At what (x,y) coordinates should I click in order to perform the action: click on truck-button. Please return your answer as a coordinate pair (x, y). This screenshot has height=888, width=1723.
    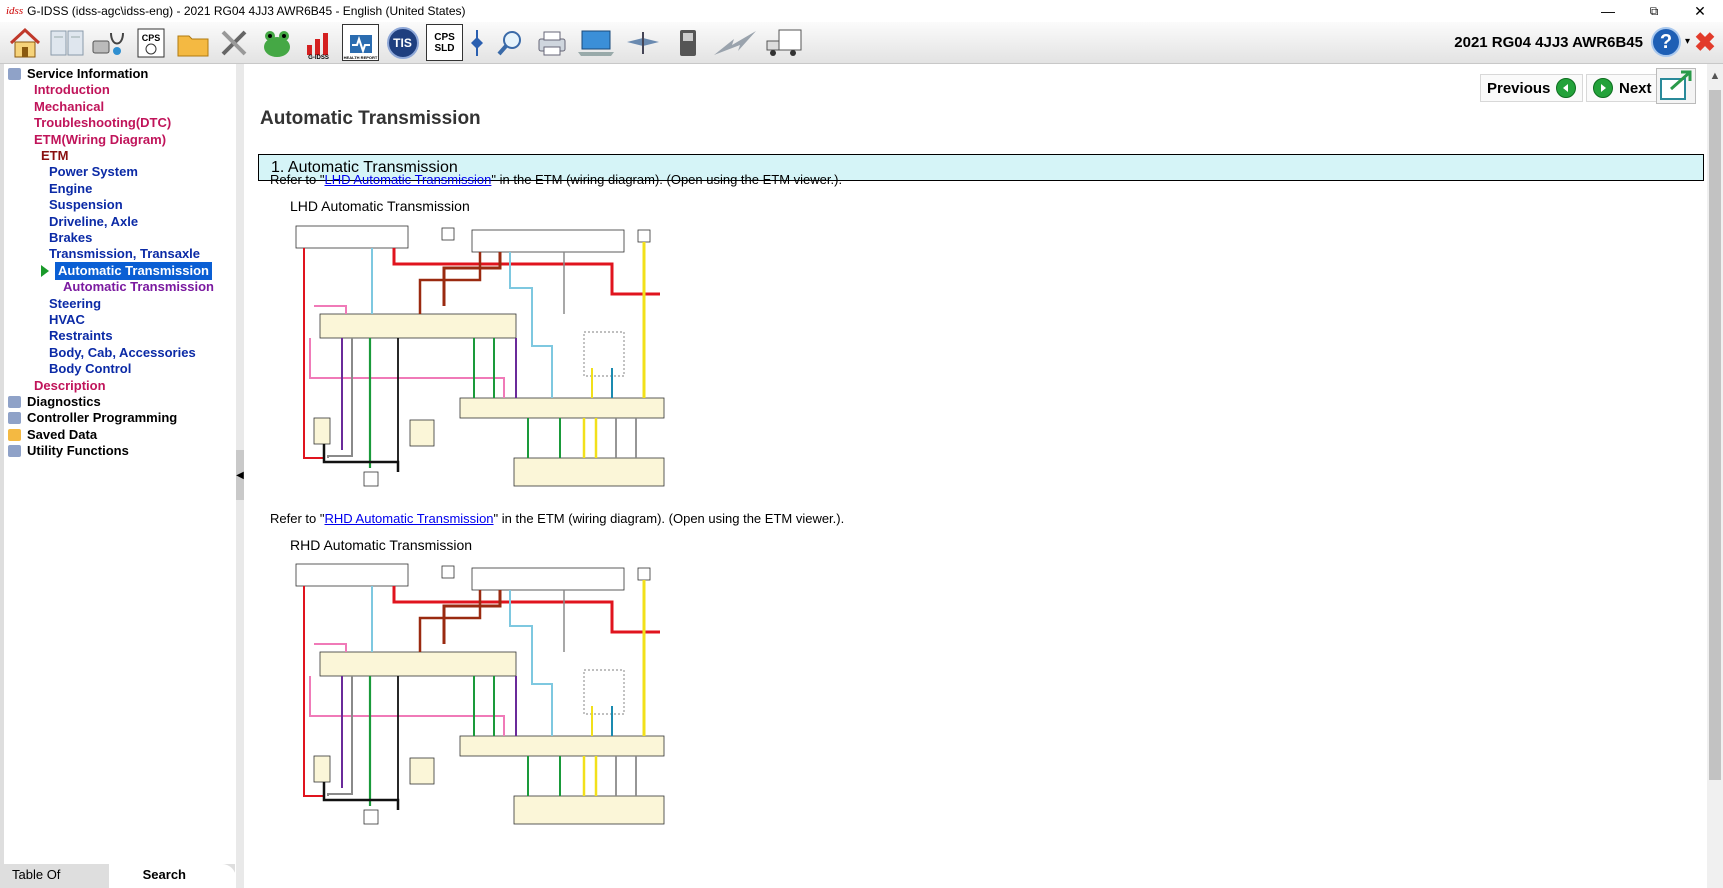
    Looking at the image, I should click on (784, 42).